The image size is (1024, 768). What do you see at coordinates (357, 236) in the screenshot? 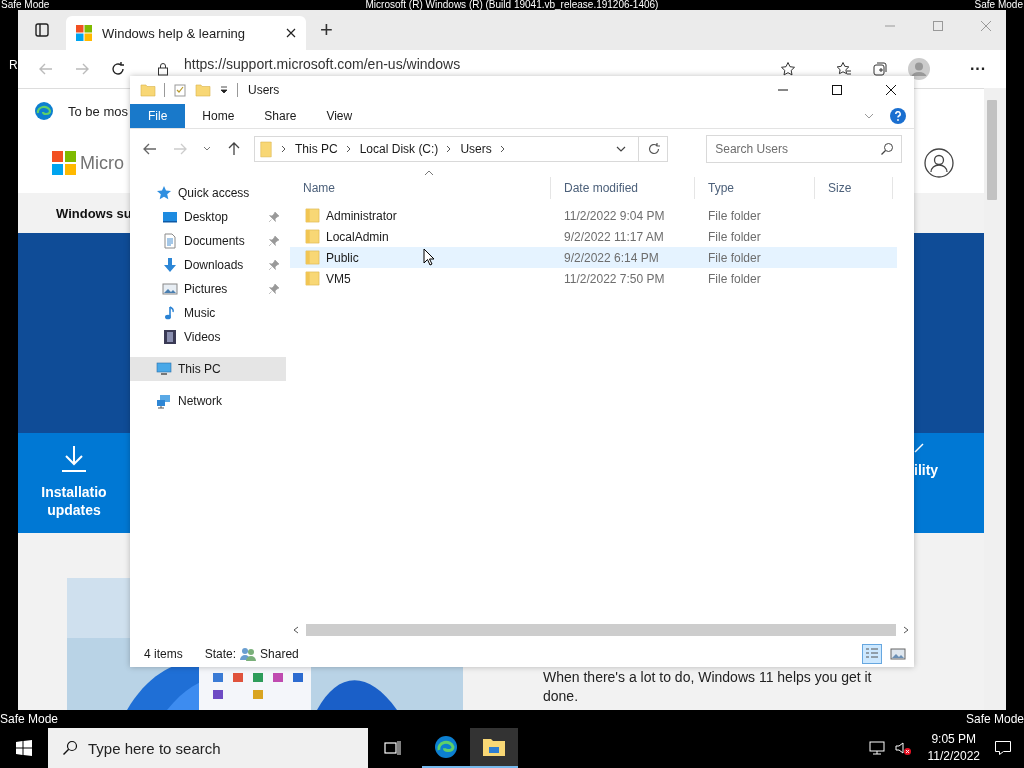
I see `file-name: LocalAdmin` at bounding box center [357, 236].